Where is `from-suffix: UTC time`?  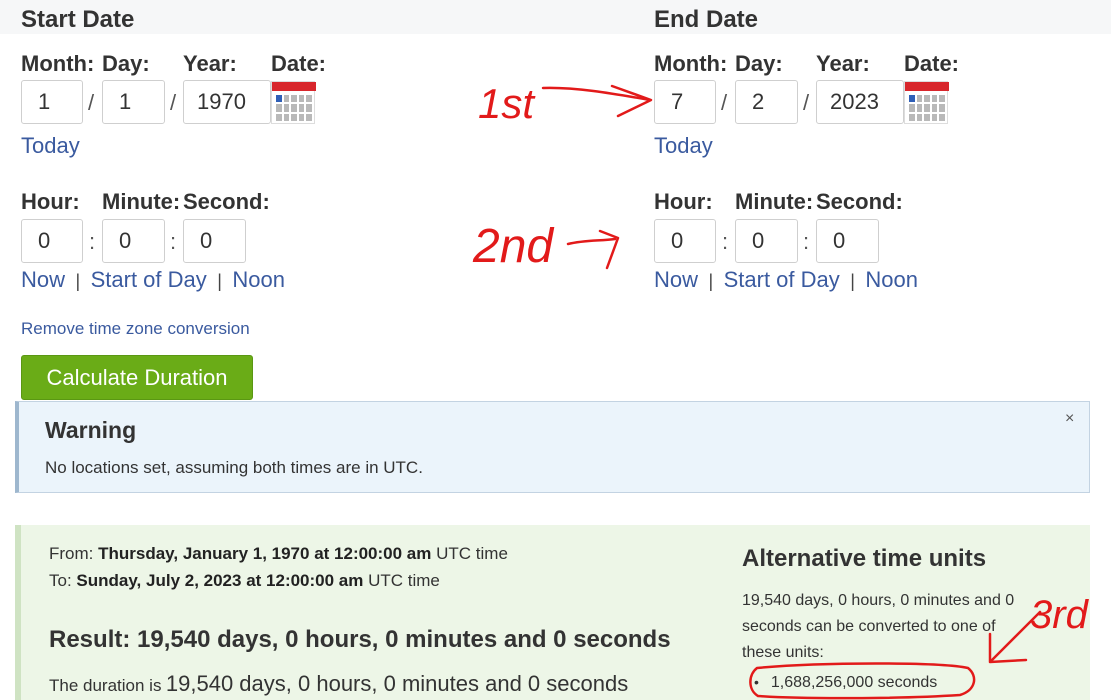 from-suffix: UTC time is located at coordinates (472, 553).